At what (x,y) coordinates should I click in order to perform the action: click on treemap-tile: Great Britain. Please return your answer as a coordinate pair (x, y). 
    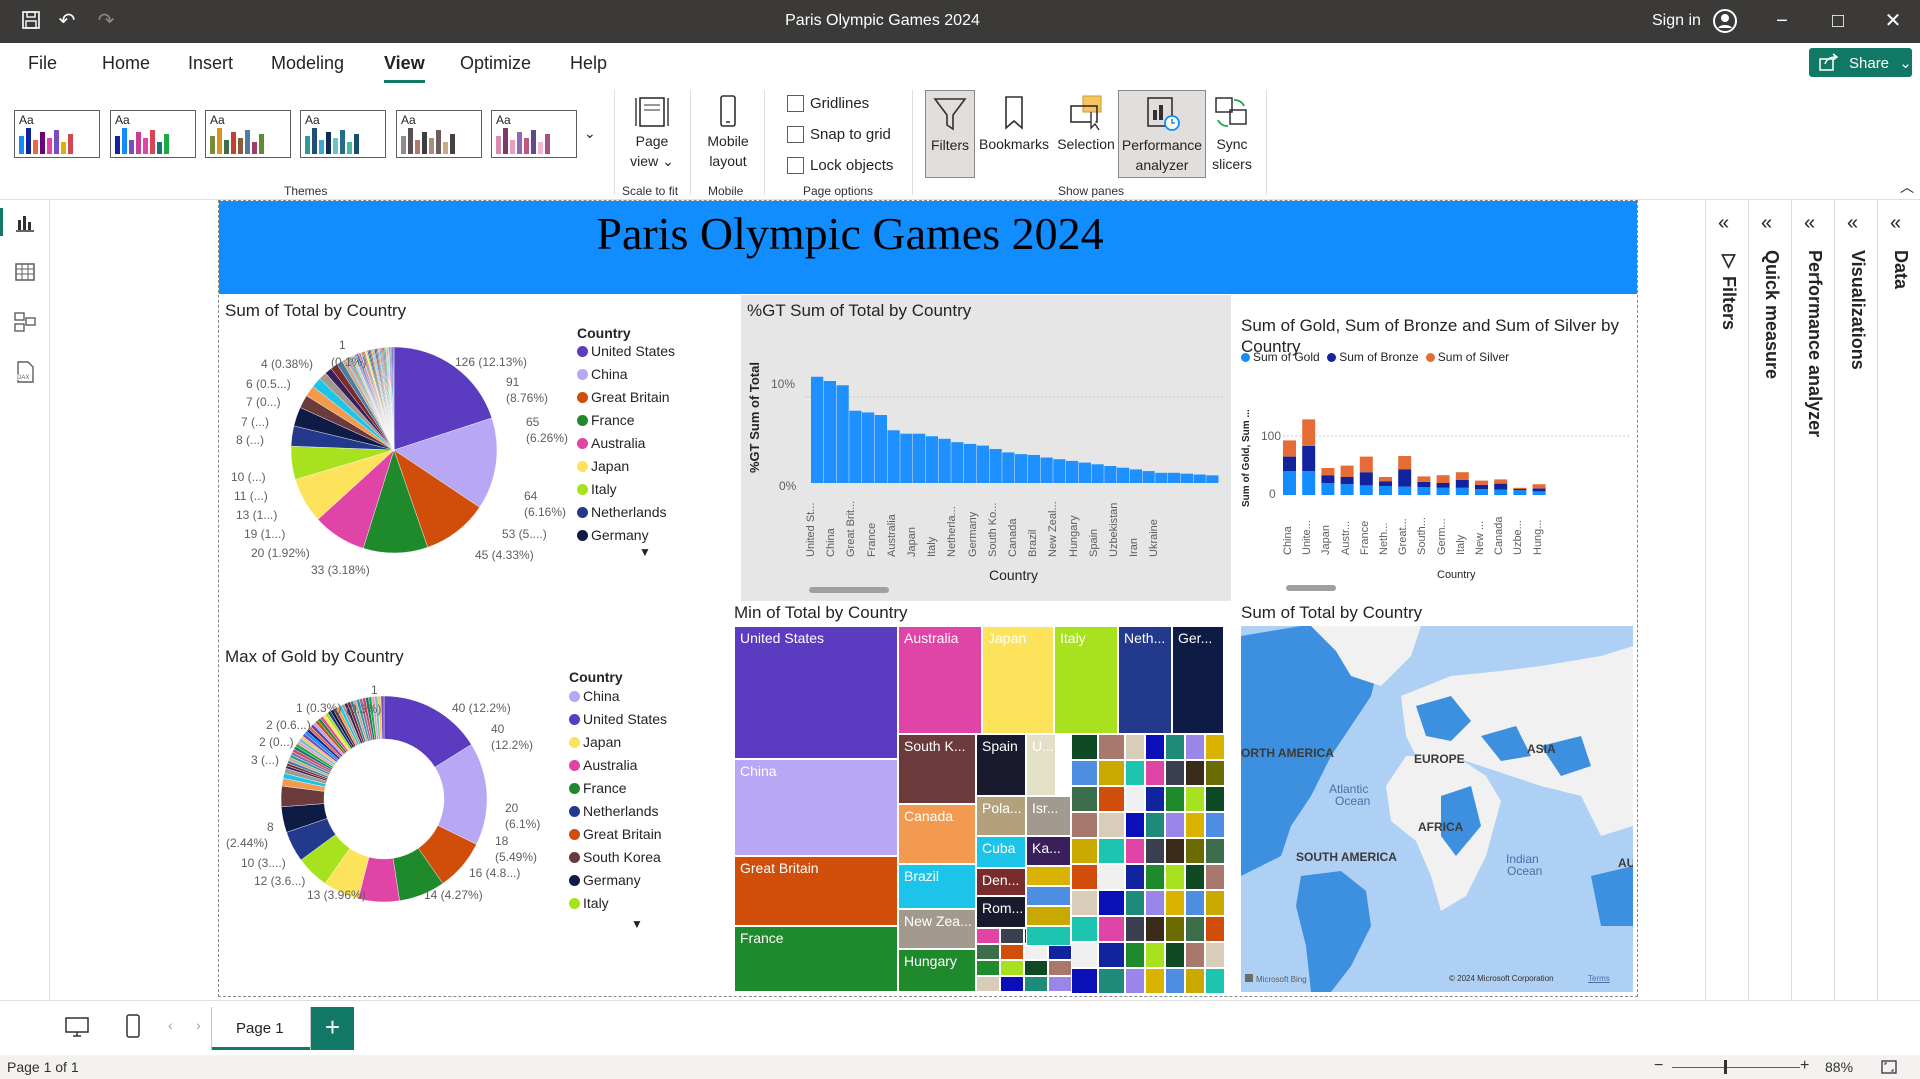
    Looking at the image, I should click on (816, 891).